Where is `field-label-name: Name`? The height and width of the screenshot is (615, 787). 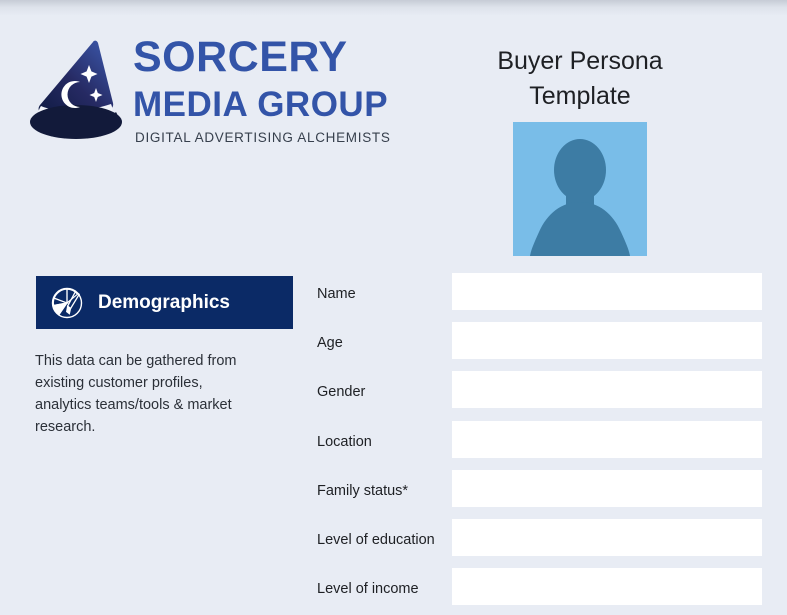
field-label-name: Name is located at coordinates (336, 294).